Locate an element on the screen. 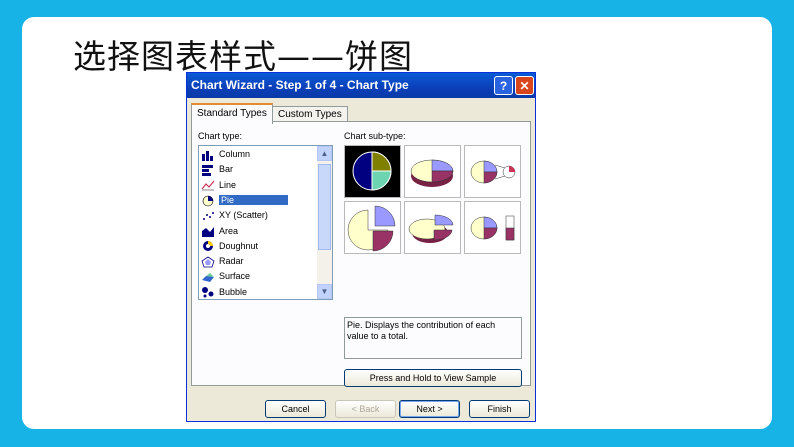  scatter-chart-icon is located at coordinates (208, 216).